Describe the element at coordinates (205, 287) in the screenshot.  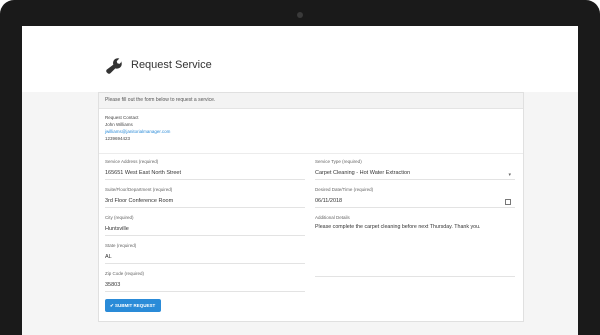
I see `zip-input: 35803` at that location.